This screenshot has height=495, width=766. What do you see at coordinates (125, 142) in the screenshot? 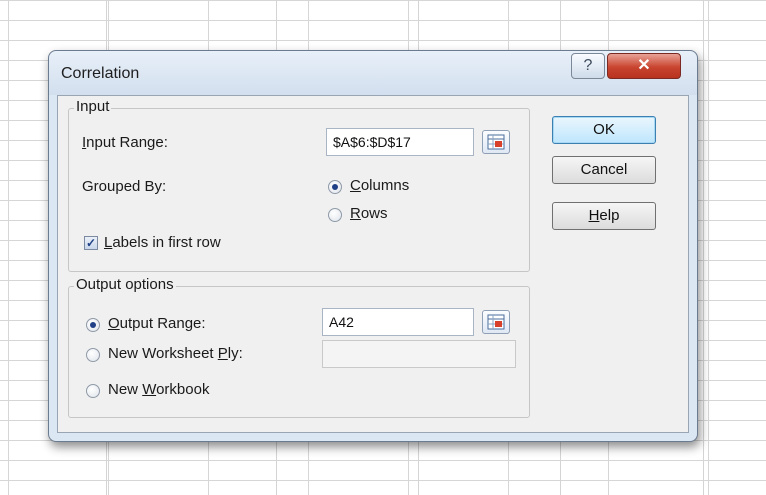
I see `input-range-label: Input Range:` at bounding box center [125, 142].